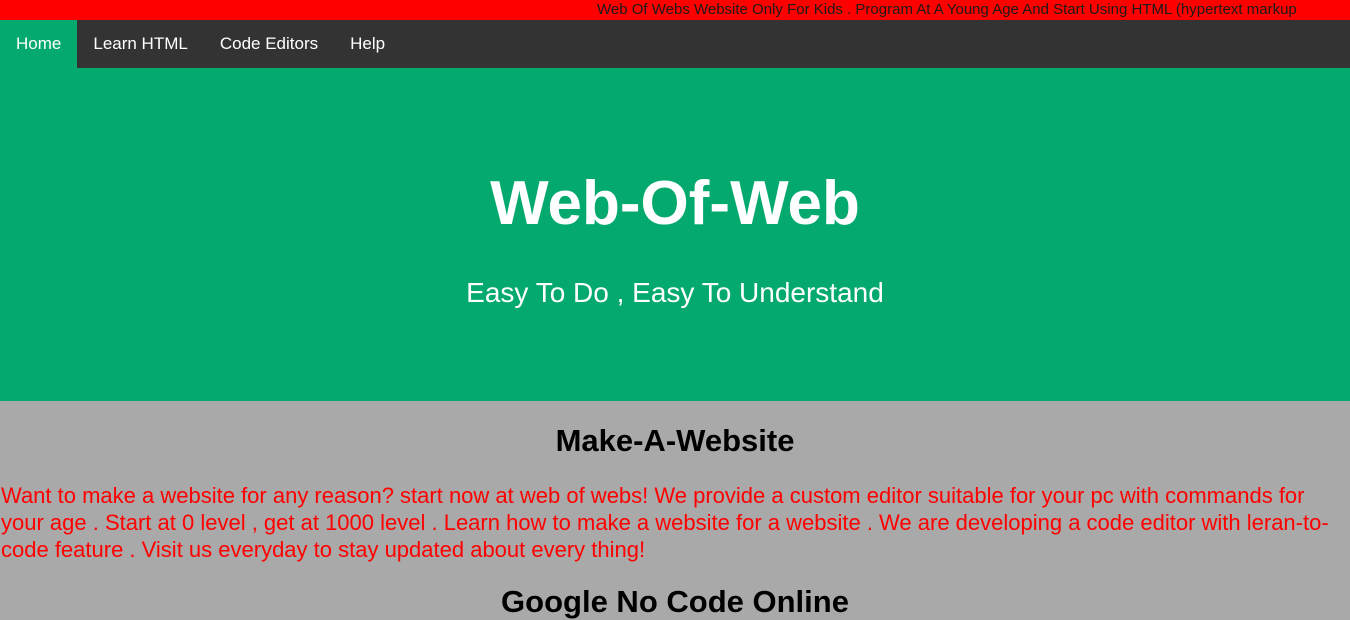 The width and height of the screenshot is (1350, 620). I want to click on nav-item-home: Home, so click(39, 44).